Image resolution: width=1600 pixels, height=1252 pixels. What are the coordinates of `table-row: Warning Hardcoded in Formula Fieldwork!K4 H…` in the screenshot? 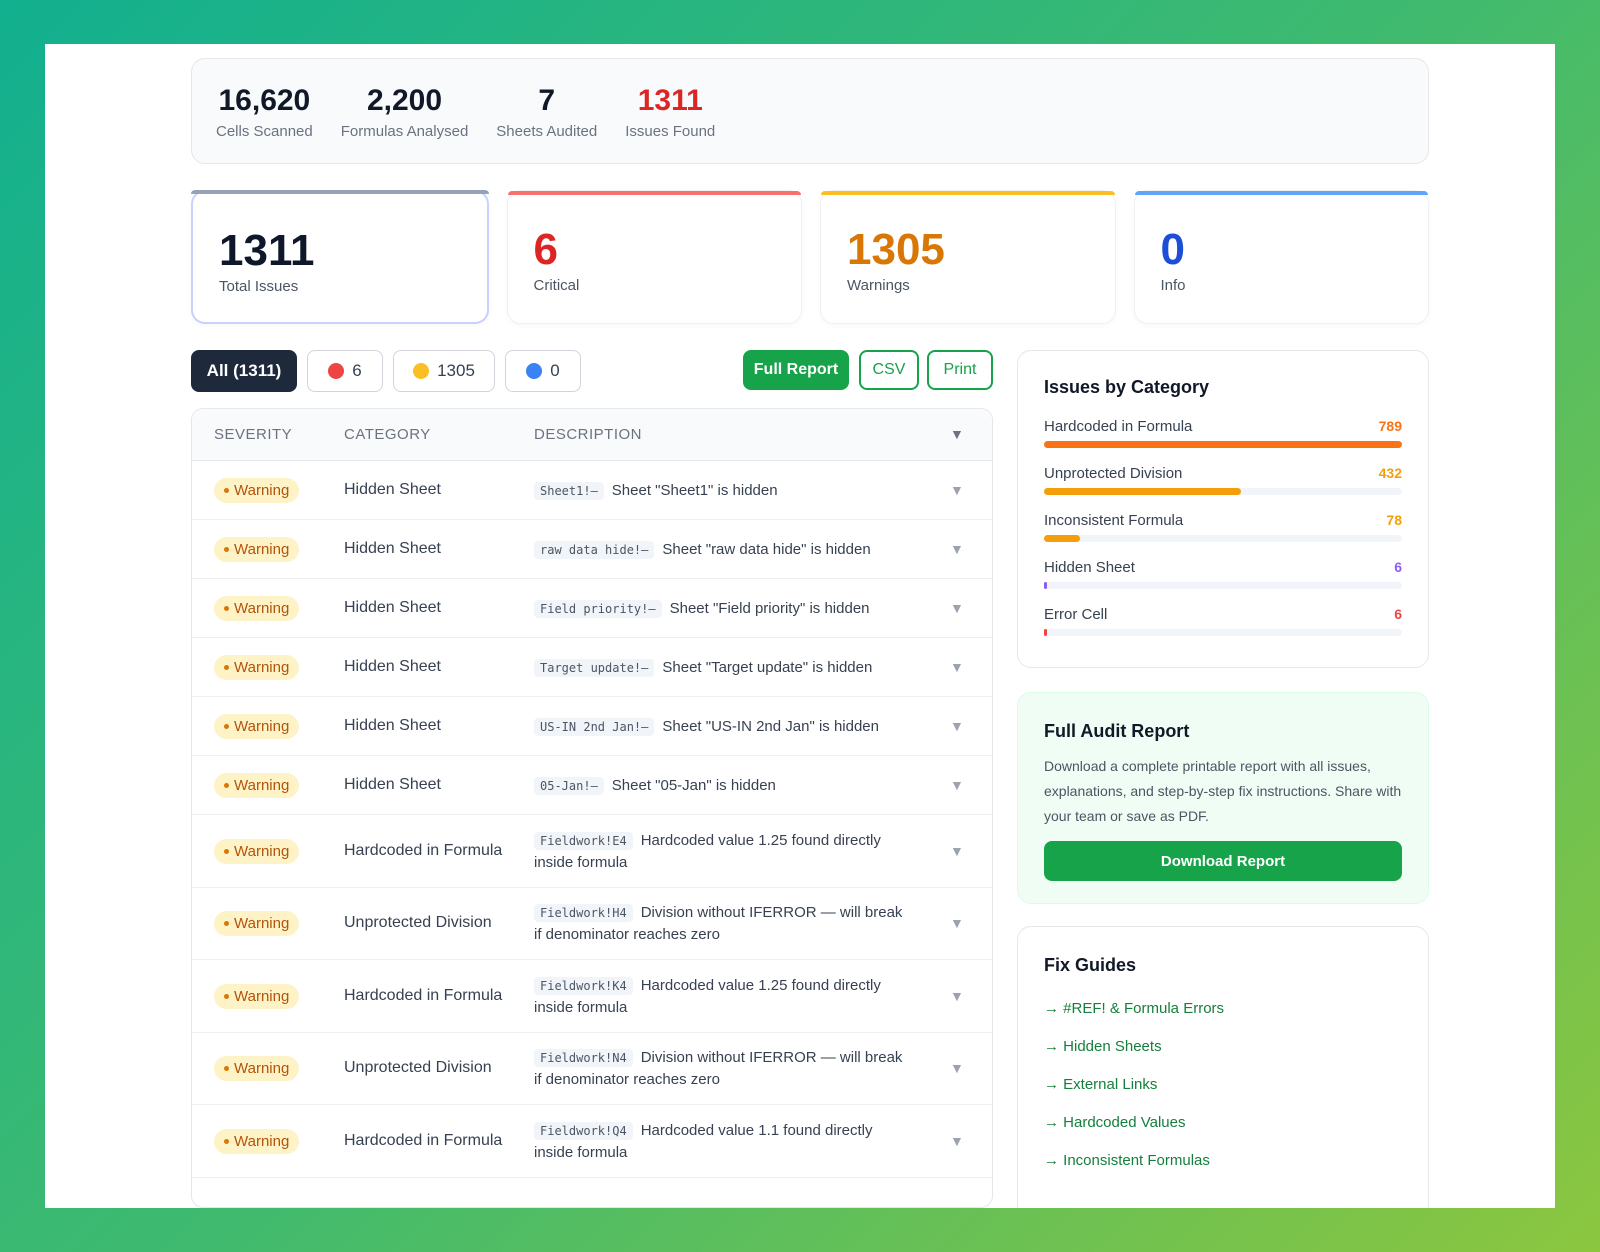 It's located at (592, 996).